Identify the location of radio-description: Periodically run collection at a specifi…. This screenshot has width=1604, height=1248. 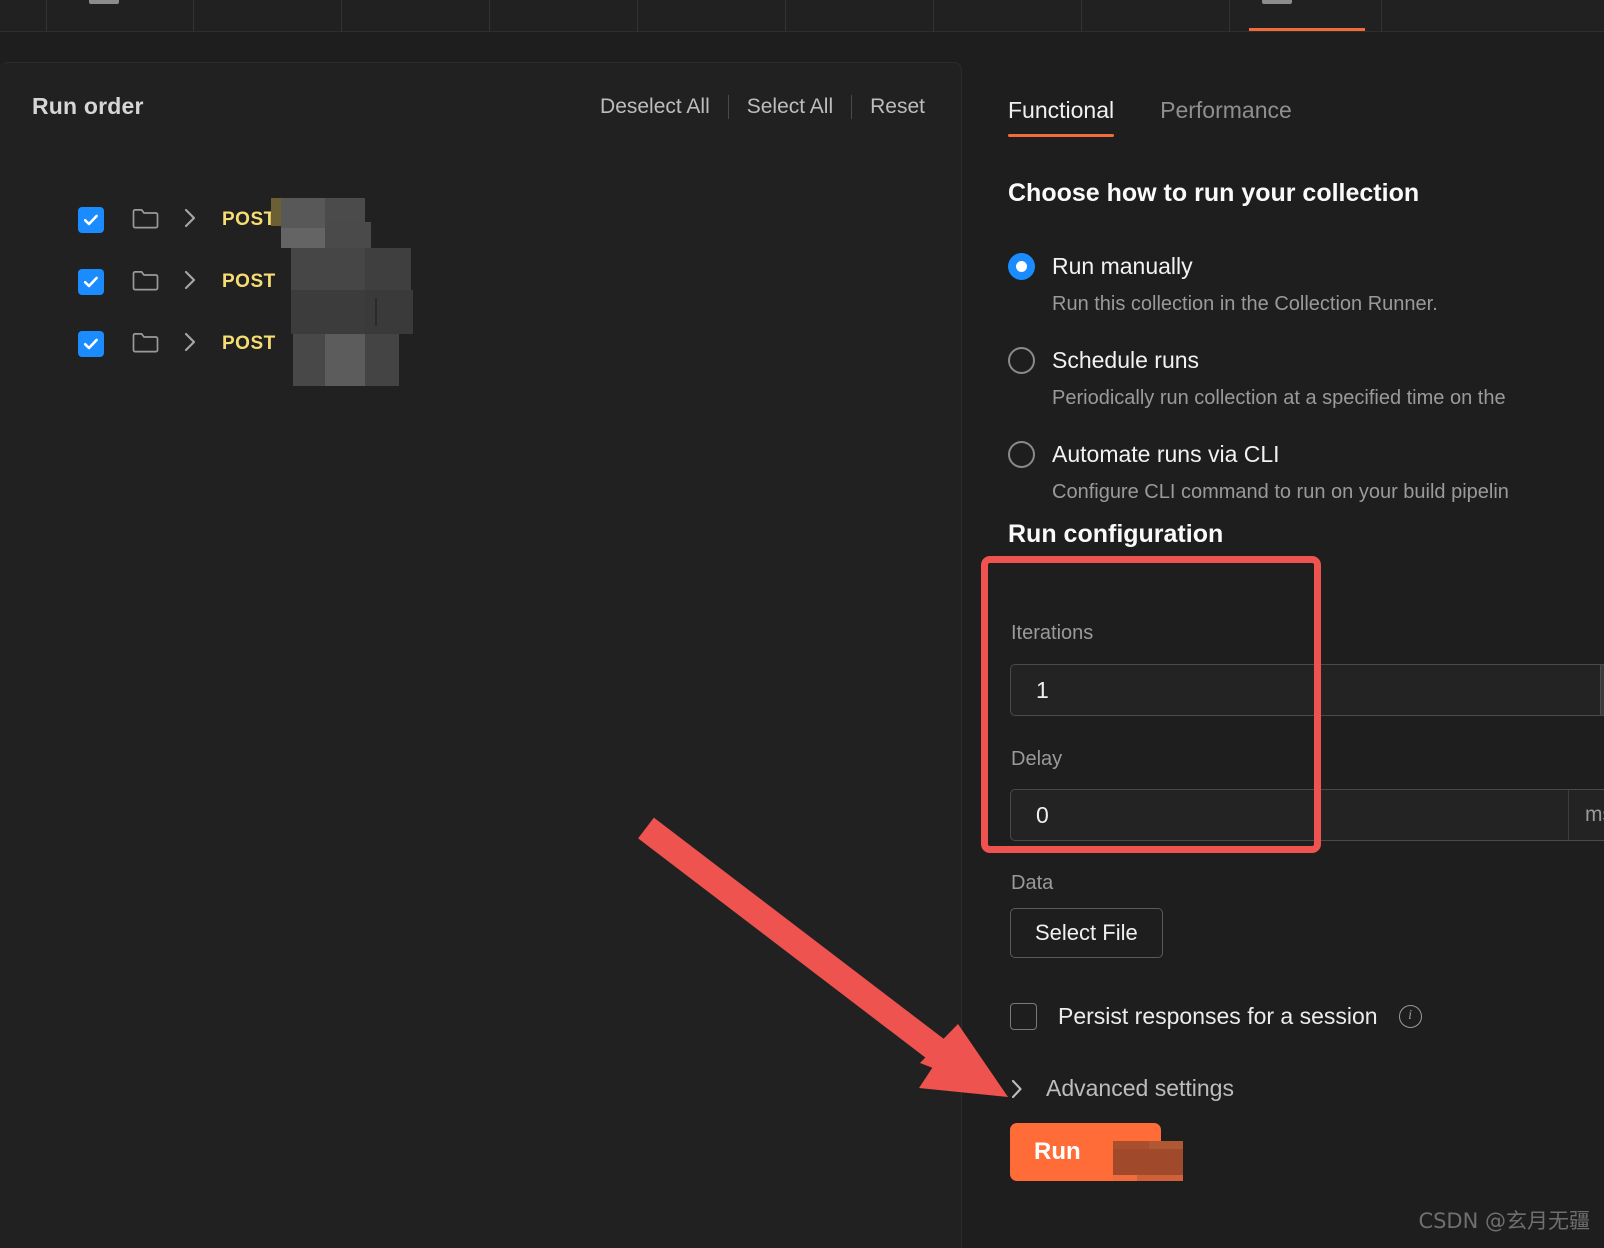
(1279, 398).